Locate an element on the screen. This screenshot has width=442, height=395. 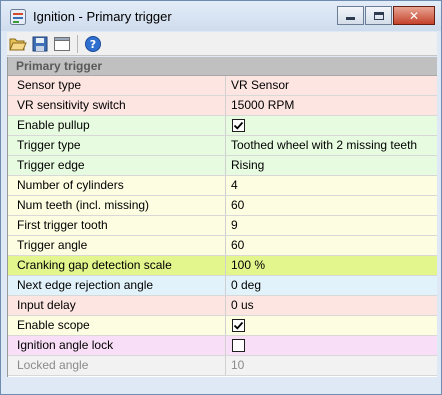
property-name: Number of cylinders is located at coordinates (117, 185).